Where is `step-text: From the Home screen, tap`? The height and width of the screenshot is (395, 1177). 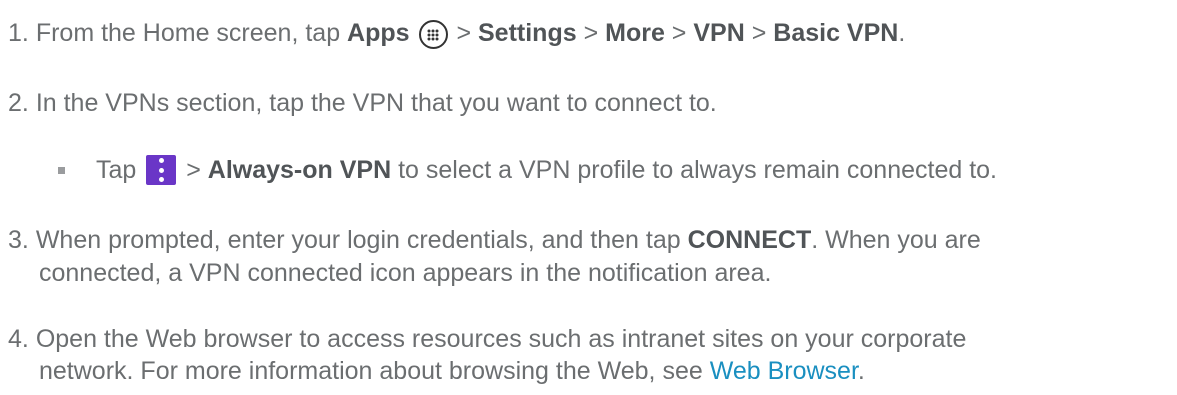 step-text: From the Home screen, tap is located at coordinates (191, 33).